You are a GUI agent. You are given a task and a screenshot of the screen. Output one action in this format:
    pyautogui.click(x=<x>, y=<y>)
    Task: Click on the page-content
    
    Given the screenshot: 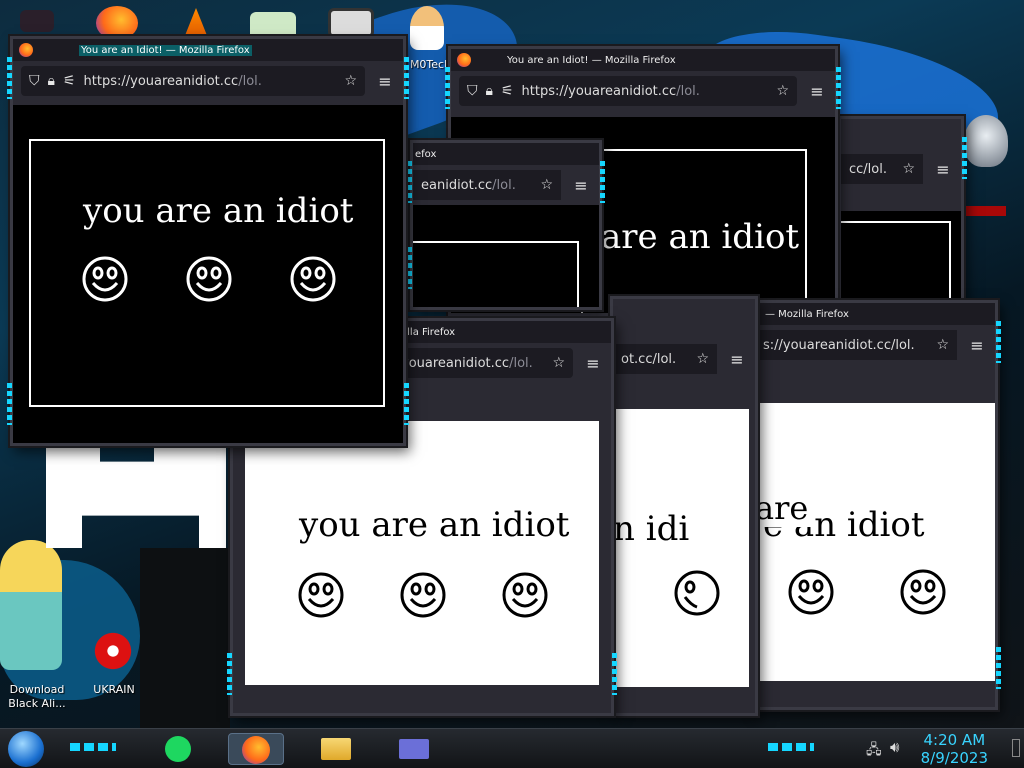 What is the action you would take?
    pyautogui.click(x=506, y=256)
    